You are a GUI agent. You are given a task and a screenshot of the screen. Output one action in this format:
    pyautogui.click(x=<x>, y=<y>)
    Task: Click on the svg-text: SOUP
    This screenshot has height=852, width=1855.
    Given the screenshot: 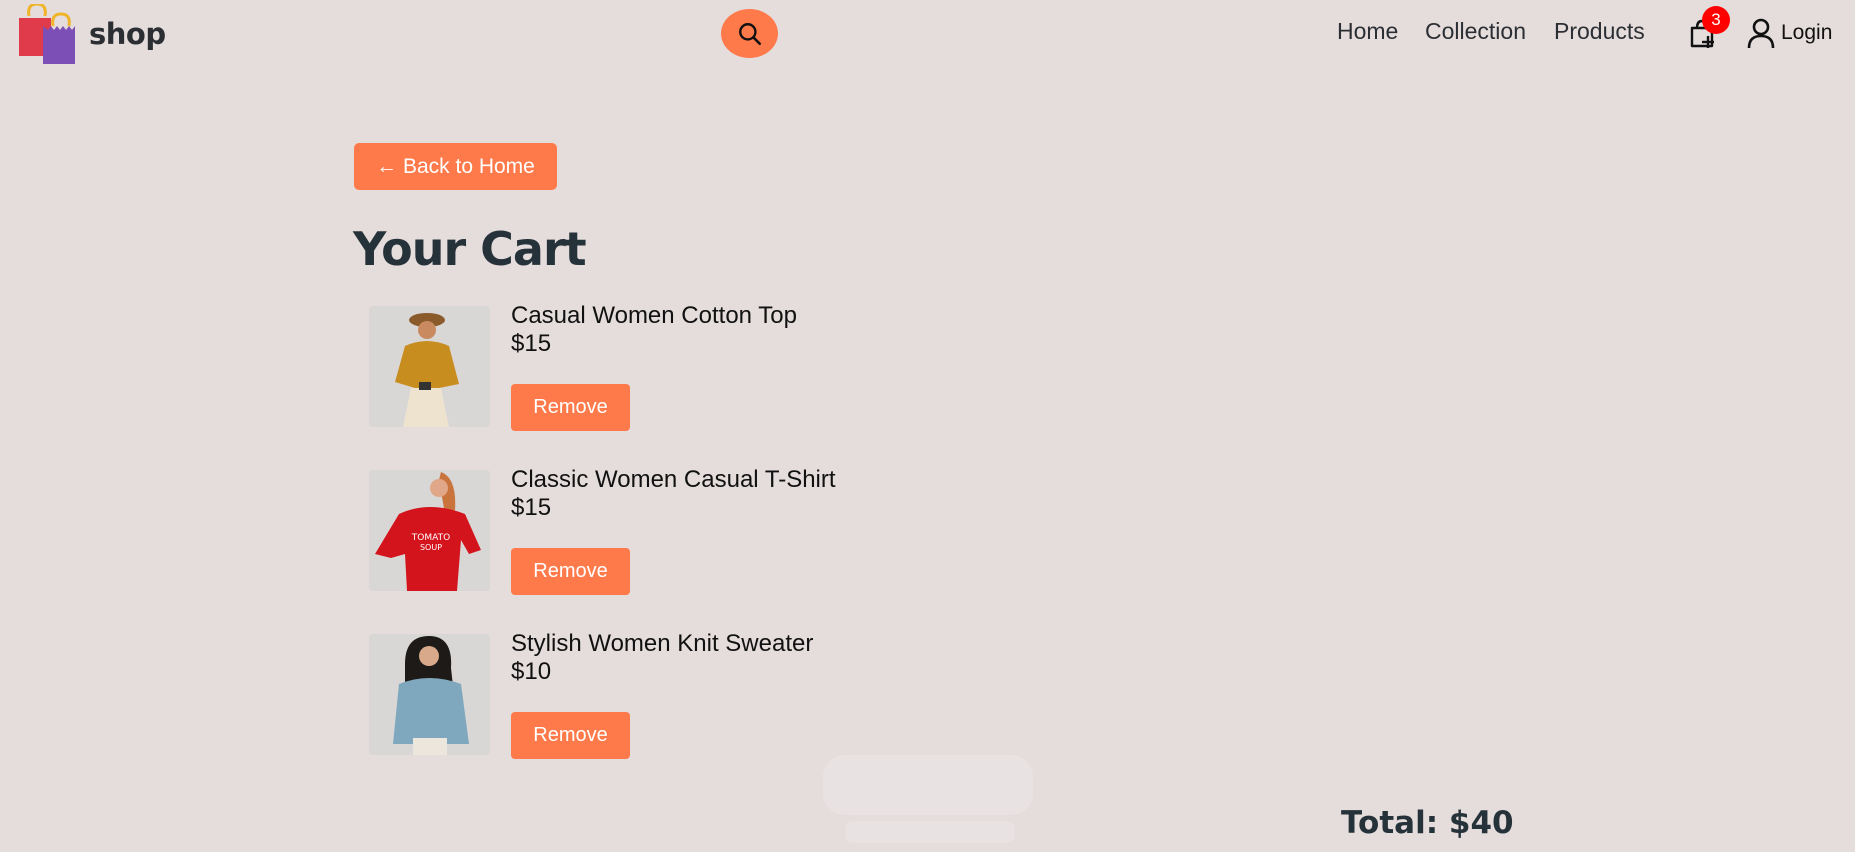 What is the action you would take?
    pyautogui.click(x=431, y=547)
    